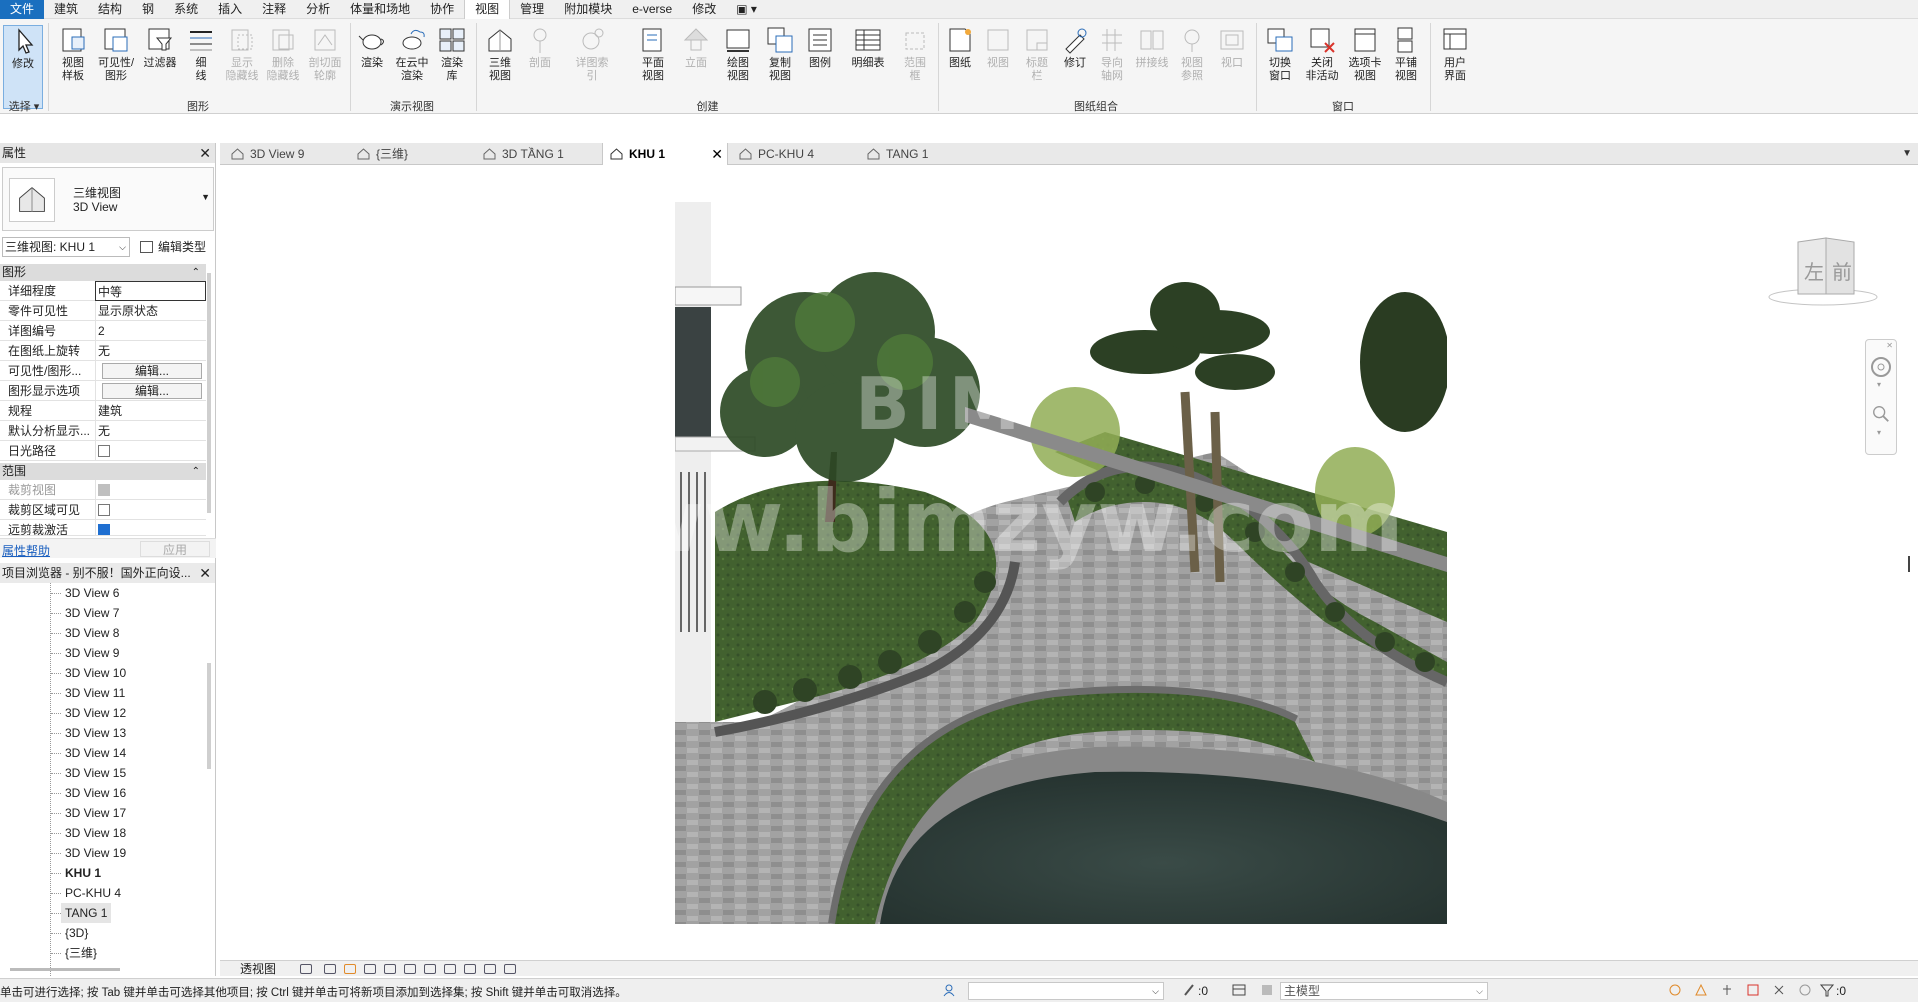 This screenshot has width=1918, height=1002. Describe the element at coordinates (380, 9) in the screenshot. I see `menu-massing-site: 体量和场地` at that location.